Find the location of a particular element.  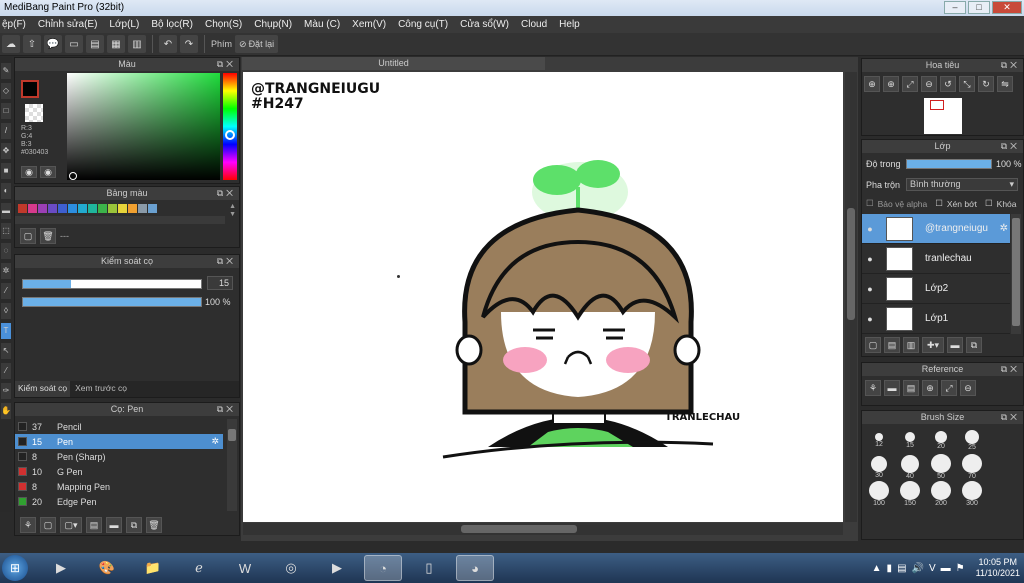

zoom-in-2-icon: ⊕ is located at coordinates (891, 84).